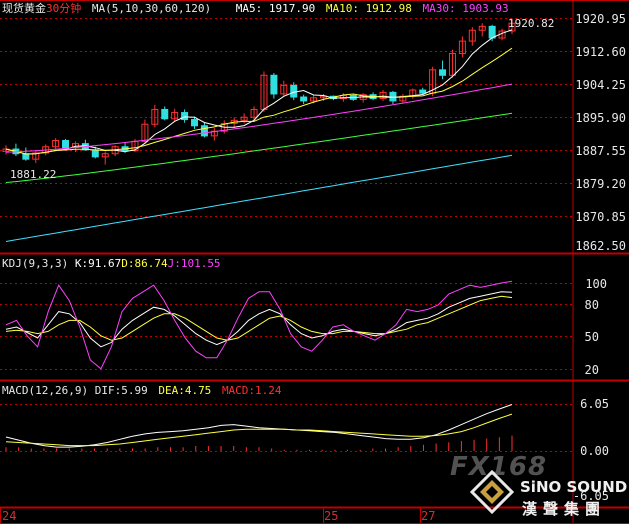  What do you see at coordinates (600, 19) in the screenshot?
I see `price-tick: 1920.95` at bounding box center [600, 19].